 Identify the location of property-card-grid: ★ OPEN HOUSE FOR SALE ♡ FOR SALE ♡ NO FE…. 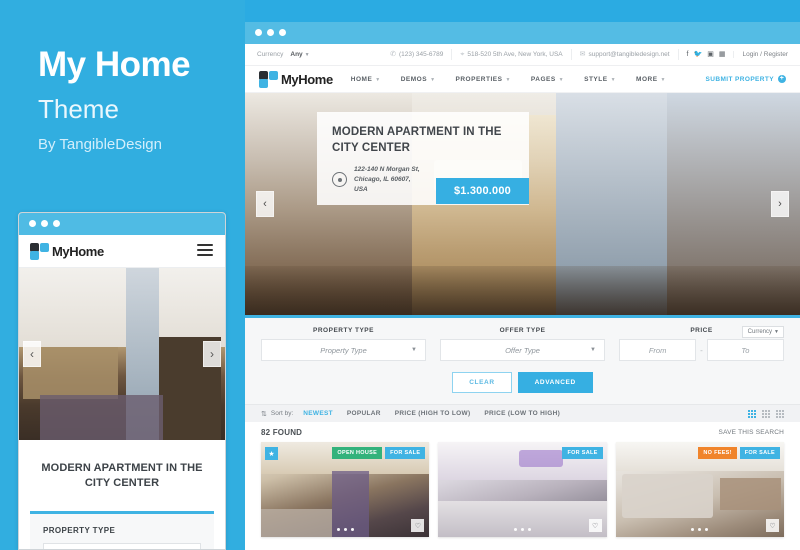
(522, 489).